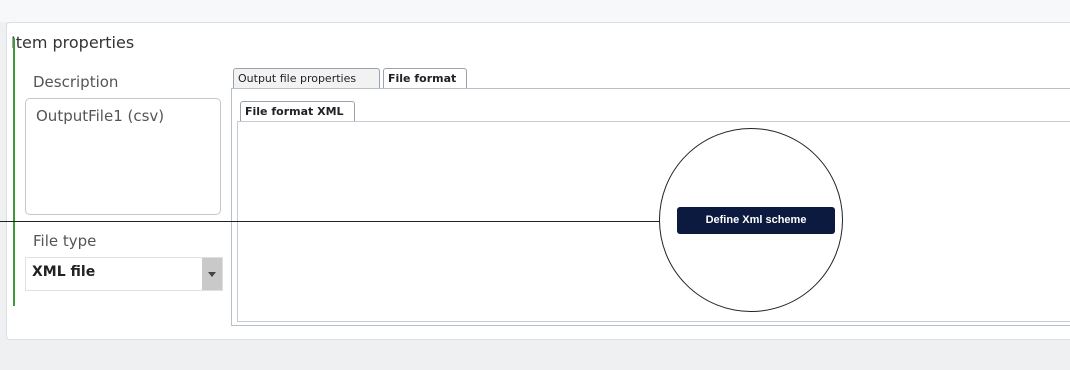  I want to click on callout-line, so click(330, 221).